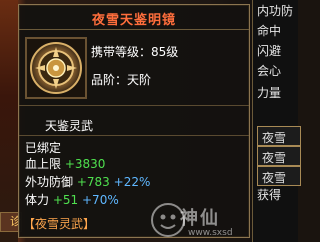 The height and width of the screenshot is (242, 320). What do you see at coordinates (43, 148) in the screenshot?
I see `bound-status: 已绑定` at bounding box center [43, 148].